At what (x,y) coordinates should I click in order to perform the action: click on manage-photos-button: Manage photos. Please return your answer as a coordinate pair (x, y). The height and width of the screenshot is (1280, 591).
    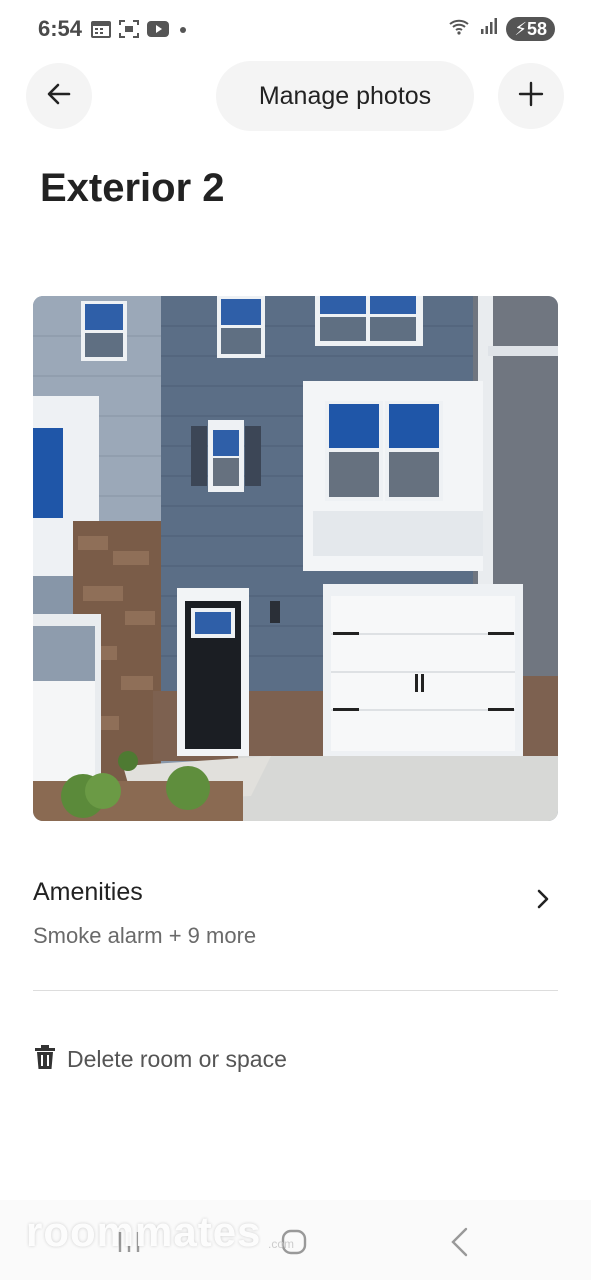
    Looking at the image, I should click on (345, 96).